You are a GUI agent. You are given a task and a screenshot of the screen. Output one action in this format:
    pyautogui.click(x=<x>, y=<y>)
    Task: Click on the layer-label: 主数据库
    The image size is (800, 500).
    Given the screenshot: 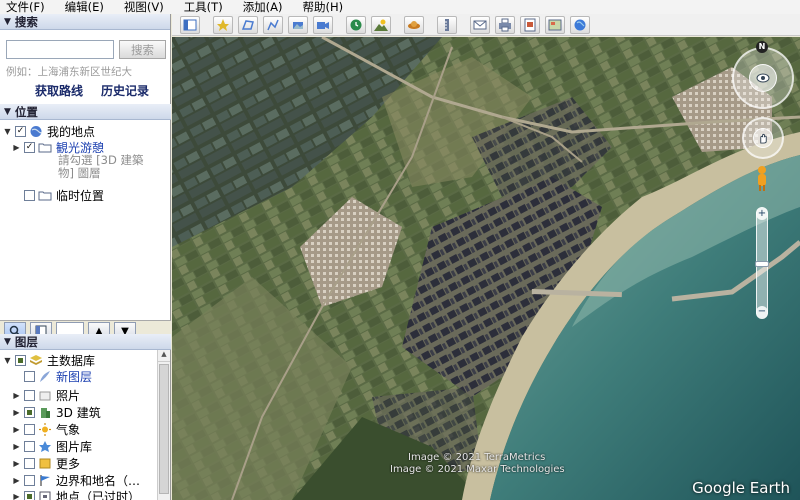 What is the action you would take?
    pyautogui.click(x=71, y=360)
    